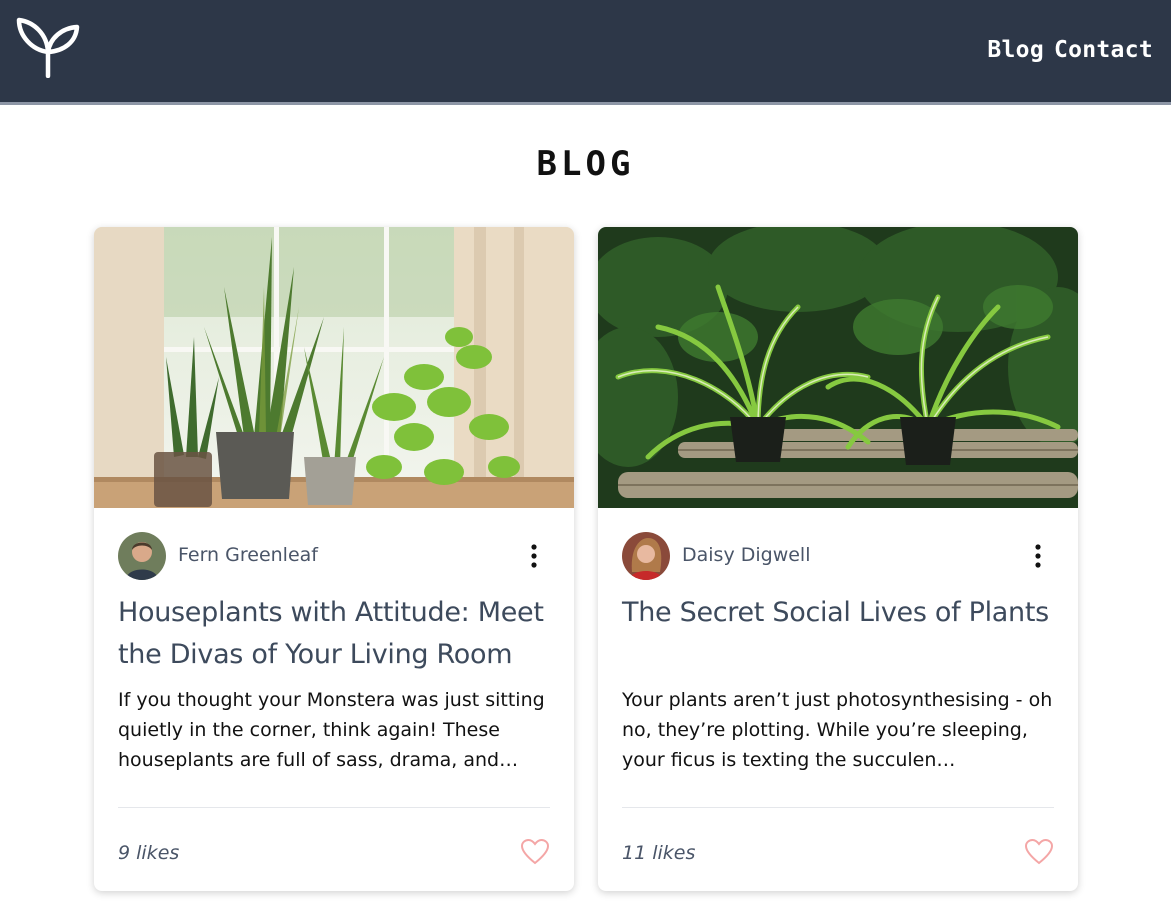  Describe the element at coordinates (1015, 50) in the screenshot. I see `nav-link-blog: Blog` at that location.